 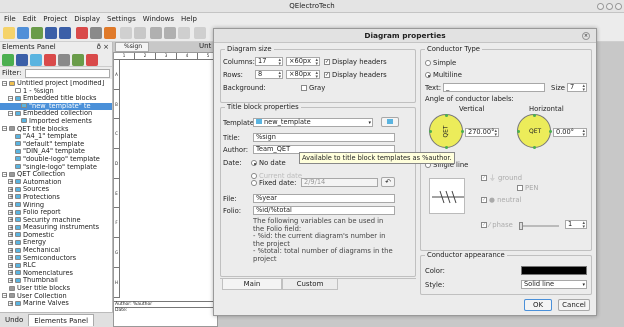 What do you see at coordinates (103, 47) in the screenshot?
I see `panel-float-close-icon: ð ×` at bounding box center [103, 47].